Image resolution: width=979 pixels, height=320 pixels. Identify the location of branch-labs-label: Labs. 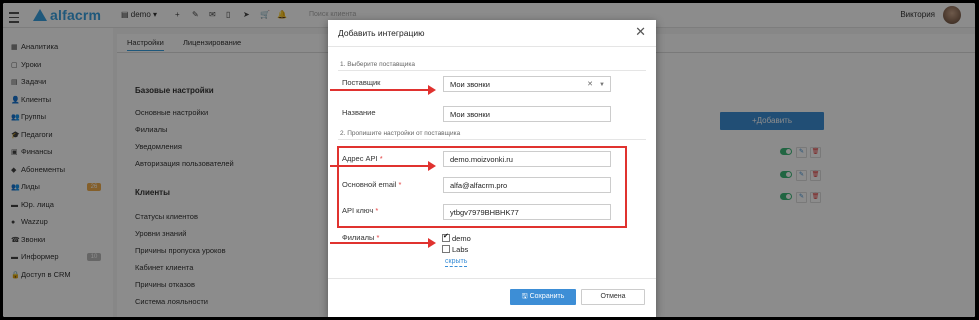
(460, 249).